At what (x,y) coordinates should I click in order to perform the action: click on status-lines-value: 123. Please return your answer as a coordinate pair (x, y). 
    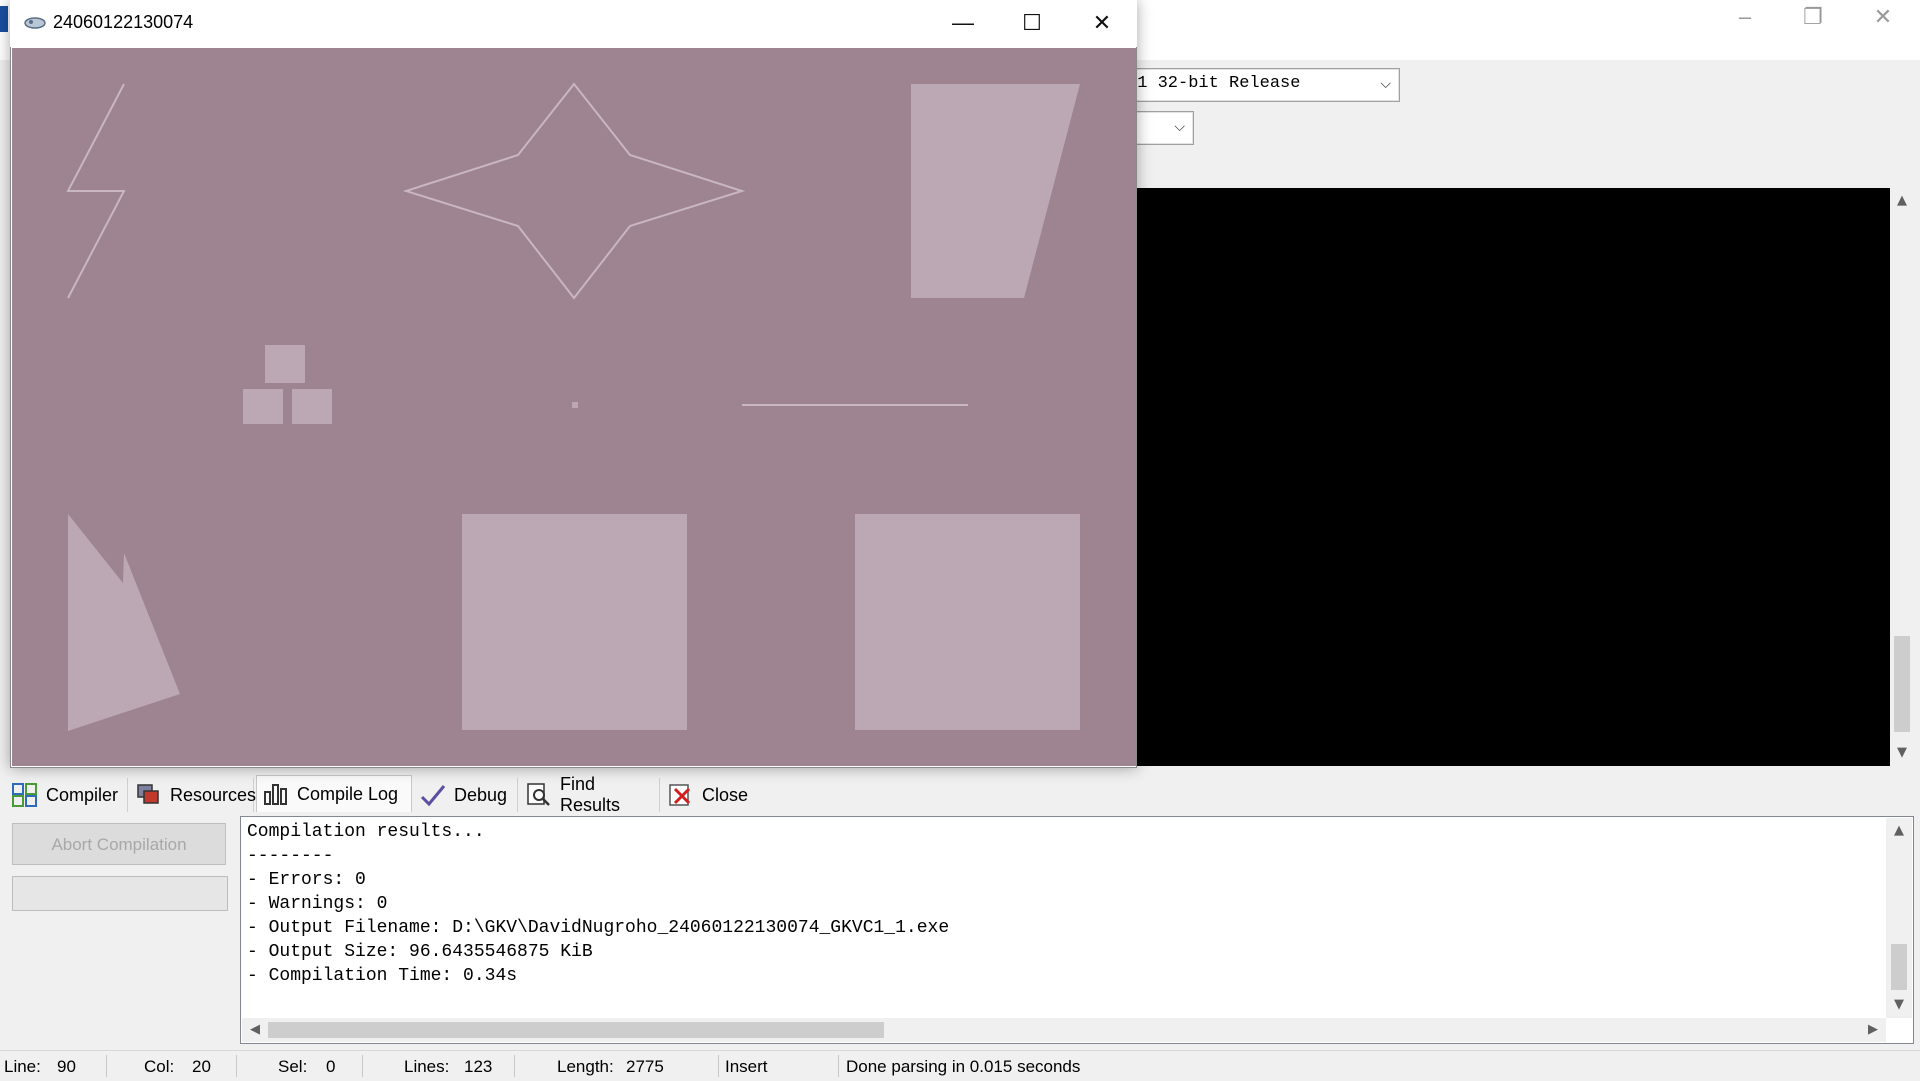
    Looking at the image, I should click on (478, 1066).